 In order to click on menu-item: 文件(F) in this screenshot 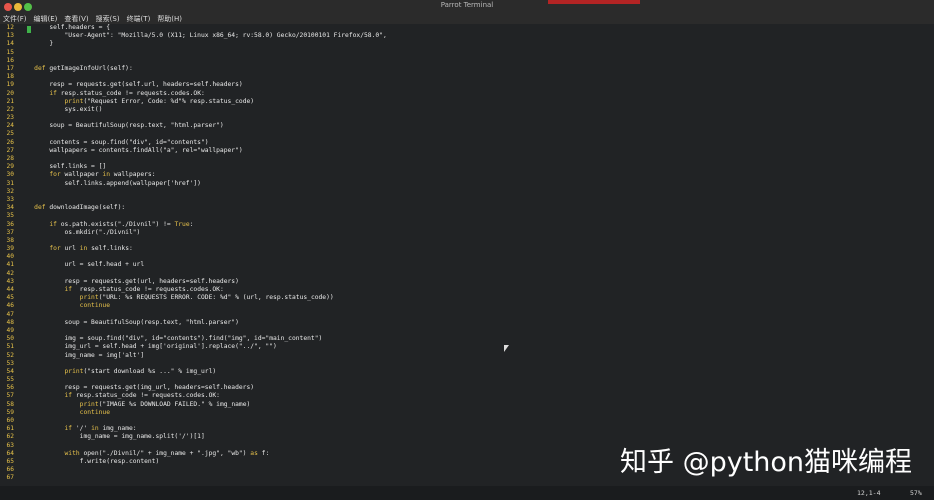, I will do `click(15, 19)`.